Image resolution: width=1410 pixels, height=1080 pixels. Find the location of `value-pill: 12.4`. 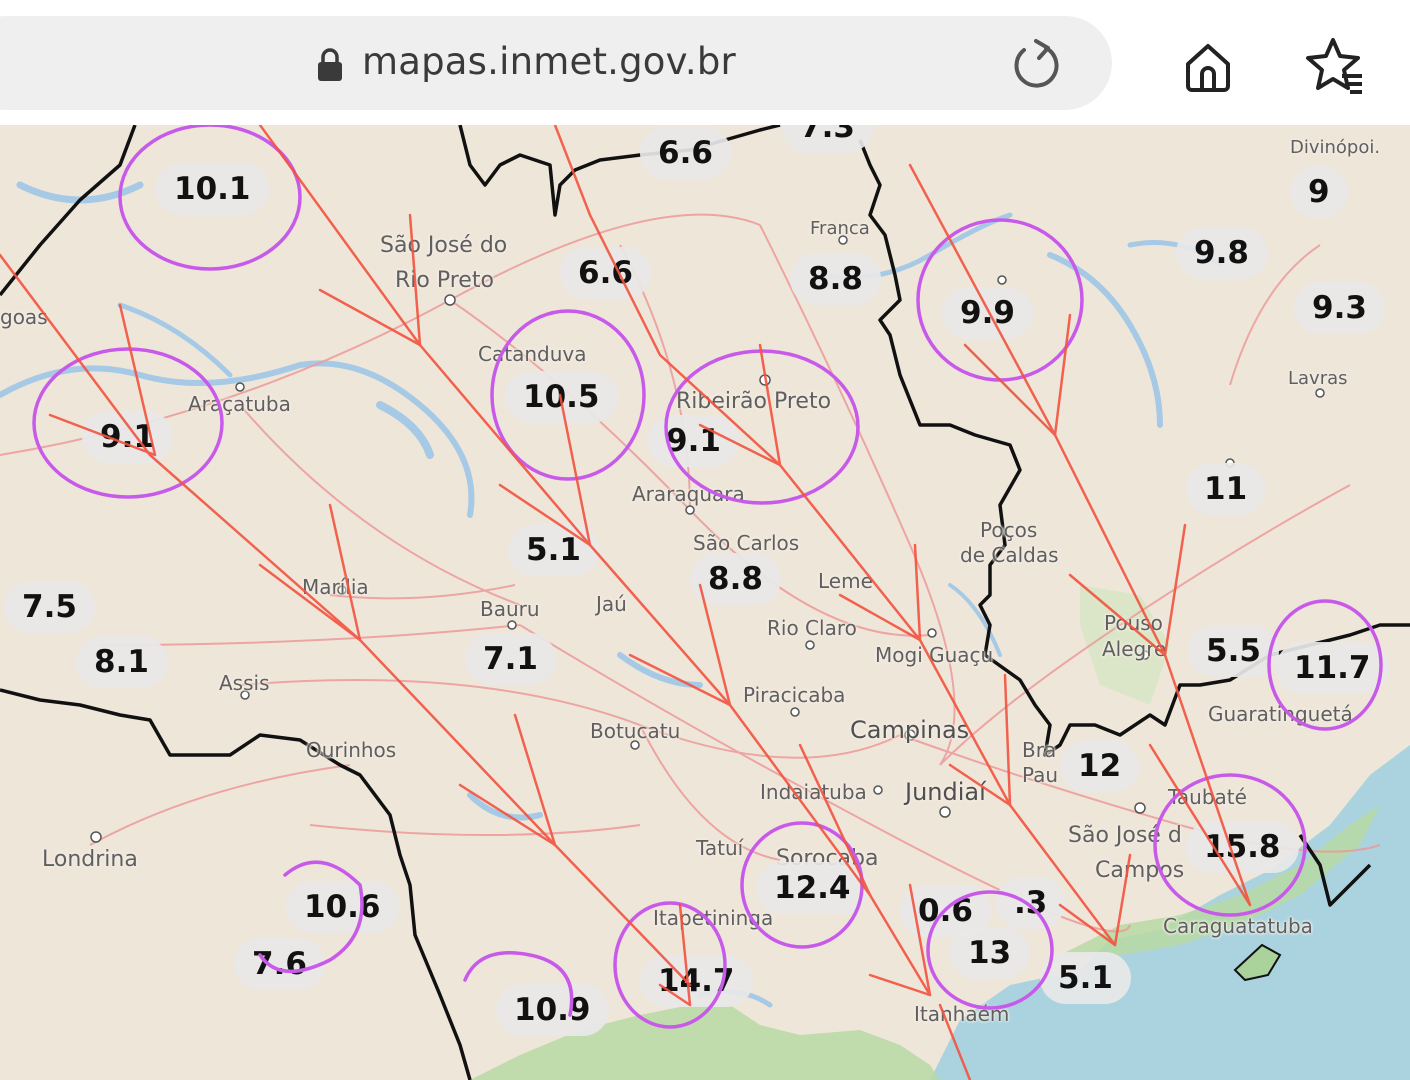

value-pill: 12.4 is located at coordinates (812, 888).